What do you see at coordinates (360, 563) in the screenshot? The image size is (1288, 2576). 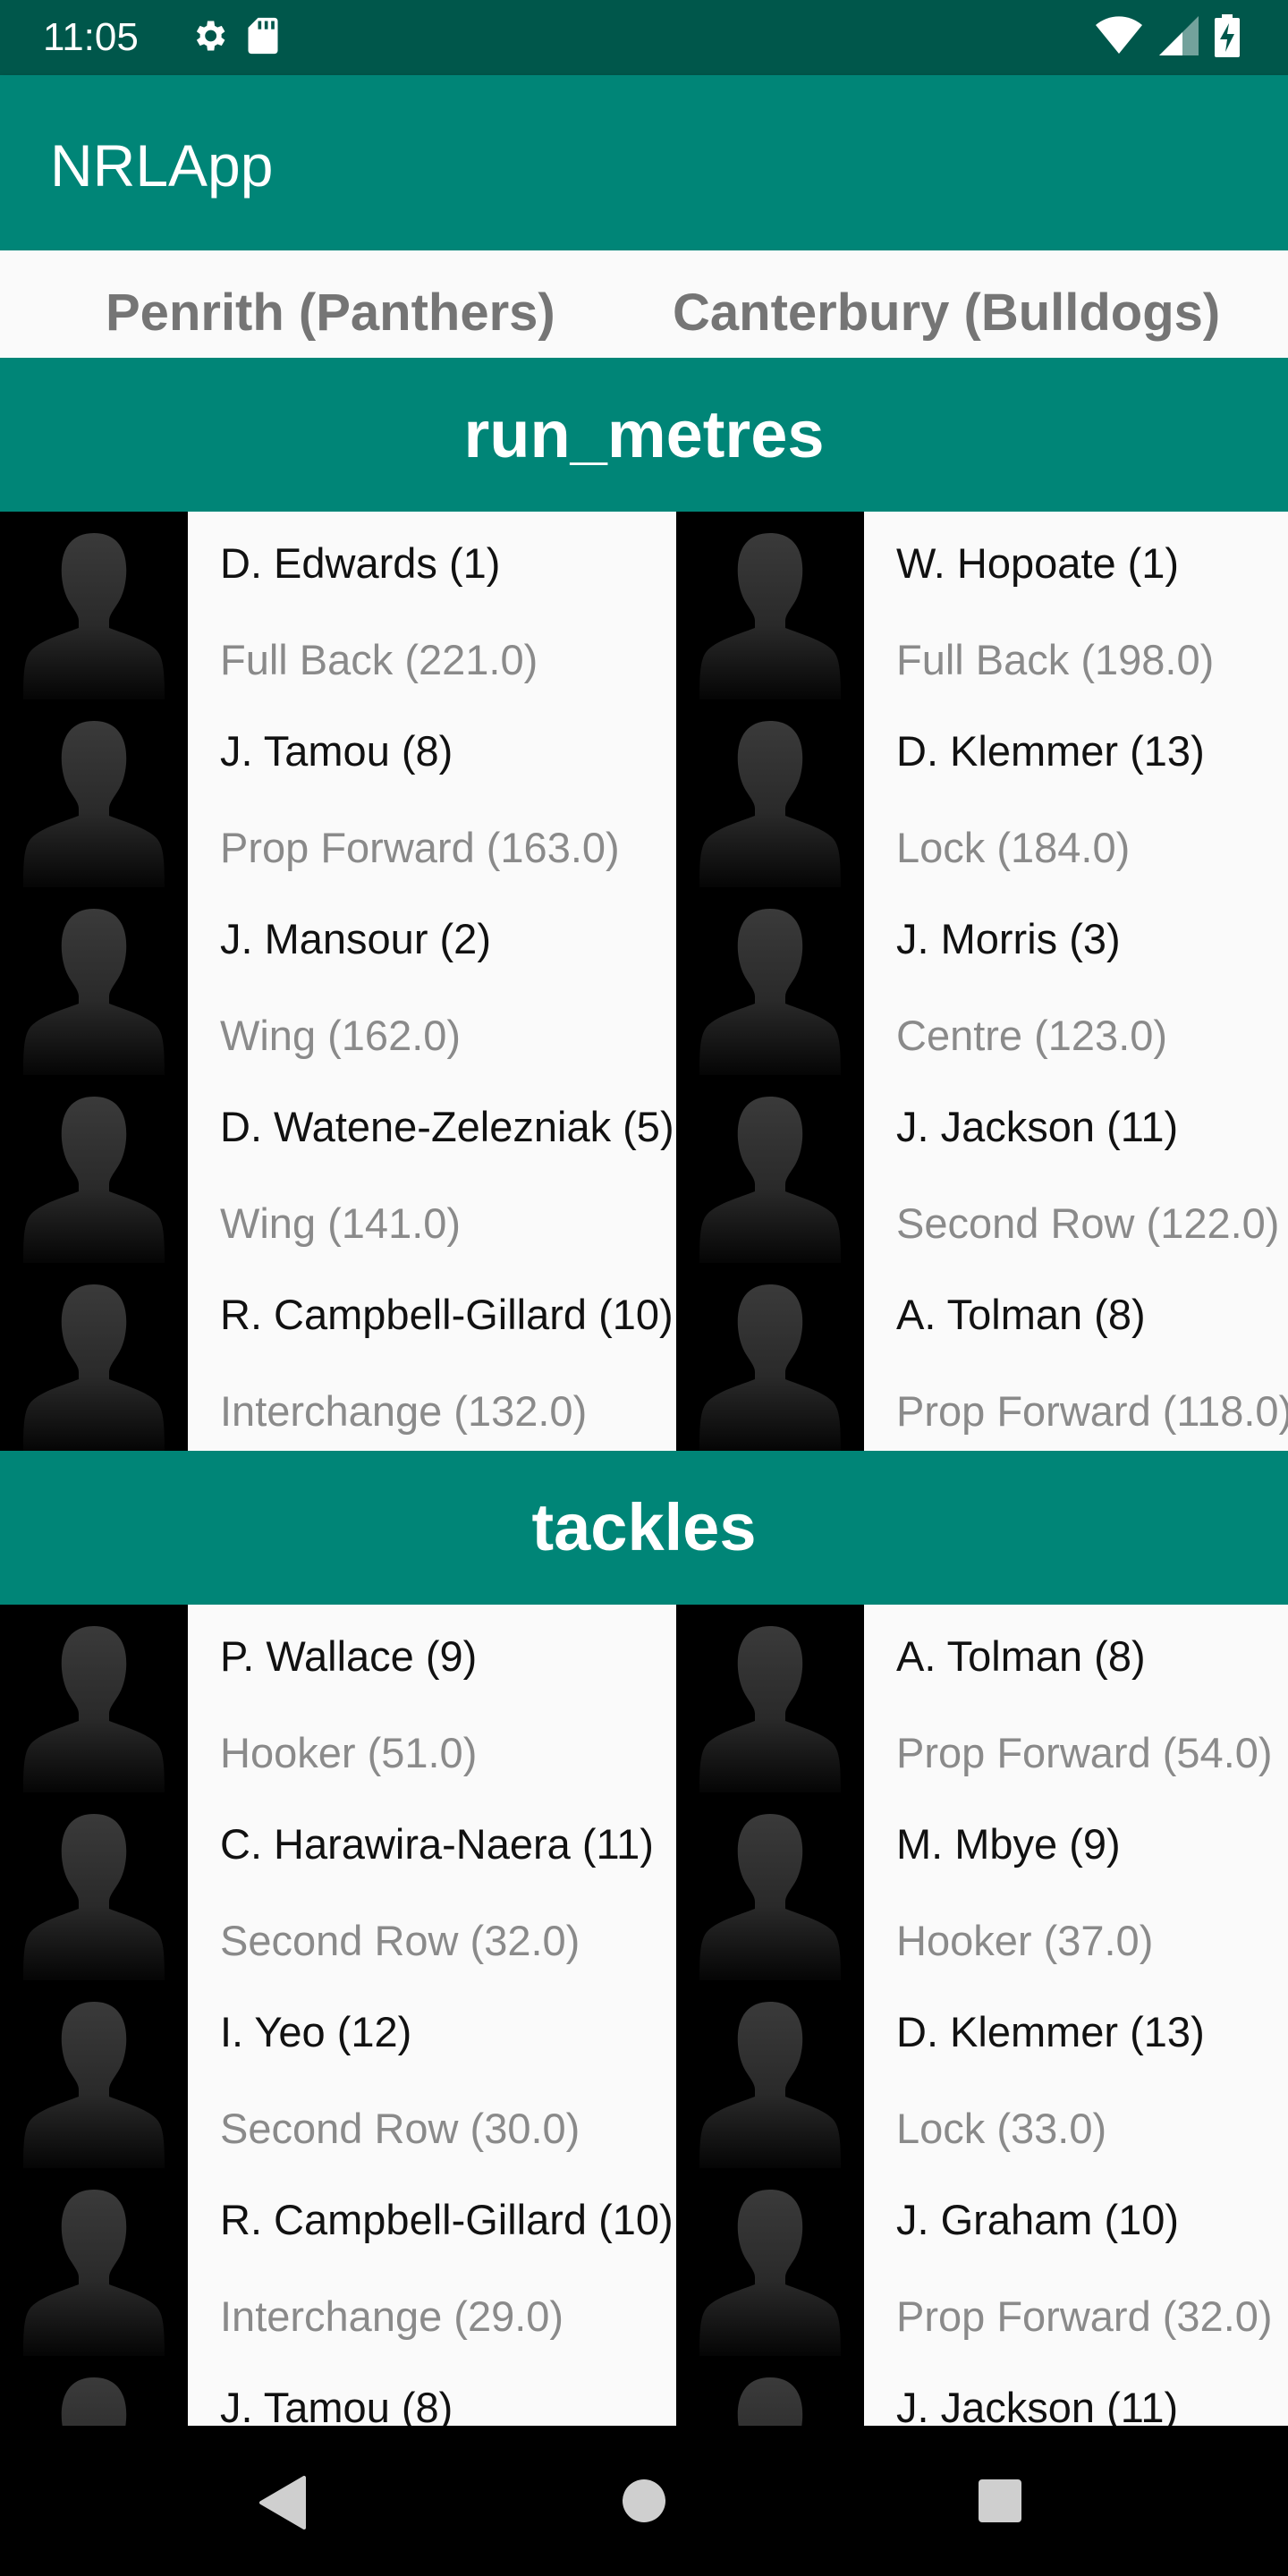 I see `player-name: D. Edwards (1)` at bounding box center [360, 563].